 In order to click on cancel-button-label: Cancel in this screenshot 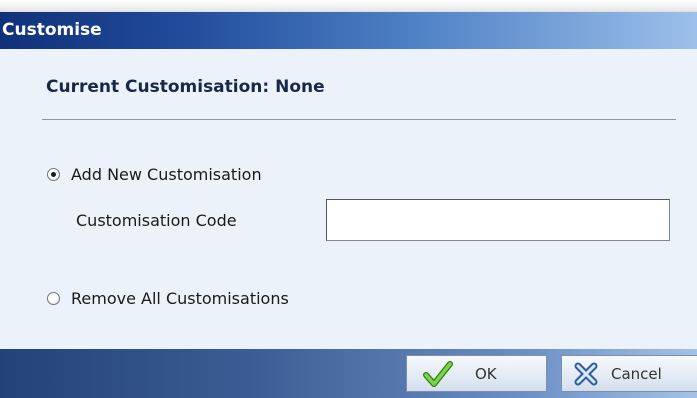, I will do `click(636, 373)`.